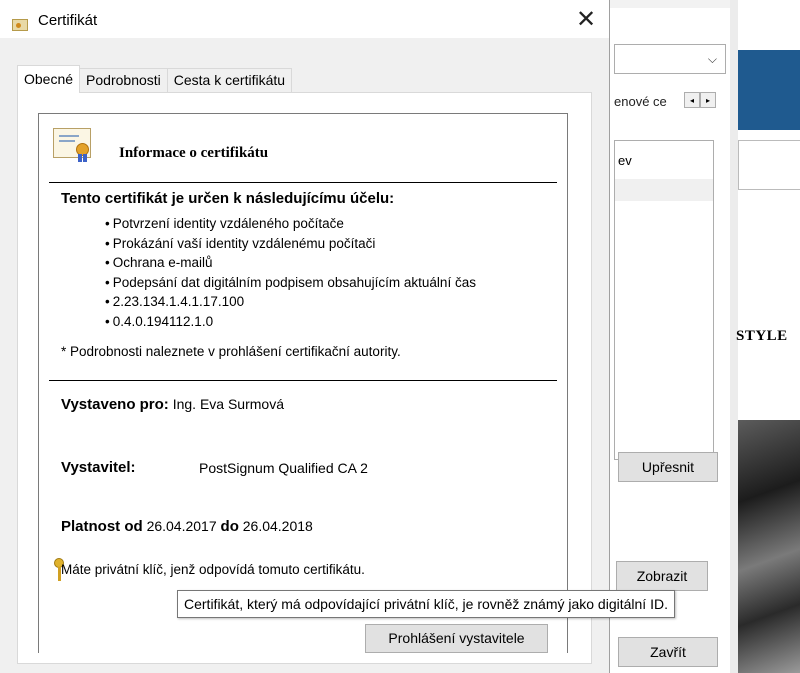 This screenshot has height=673, width=800. I want to click on zobrazit-button: Zobrazit, so click(662, 576).